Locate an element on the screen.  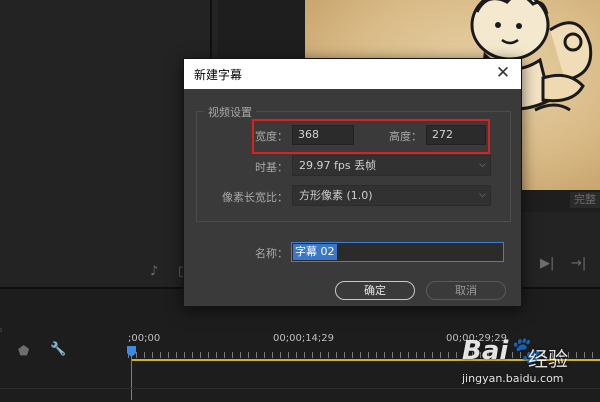
dialog-title: 新建字幕 is located at coordinates (218, 75).